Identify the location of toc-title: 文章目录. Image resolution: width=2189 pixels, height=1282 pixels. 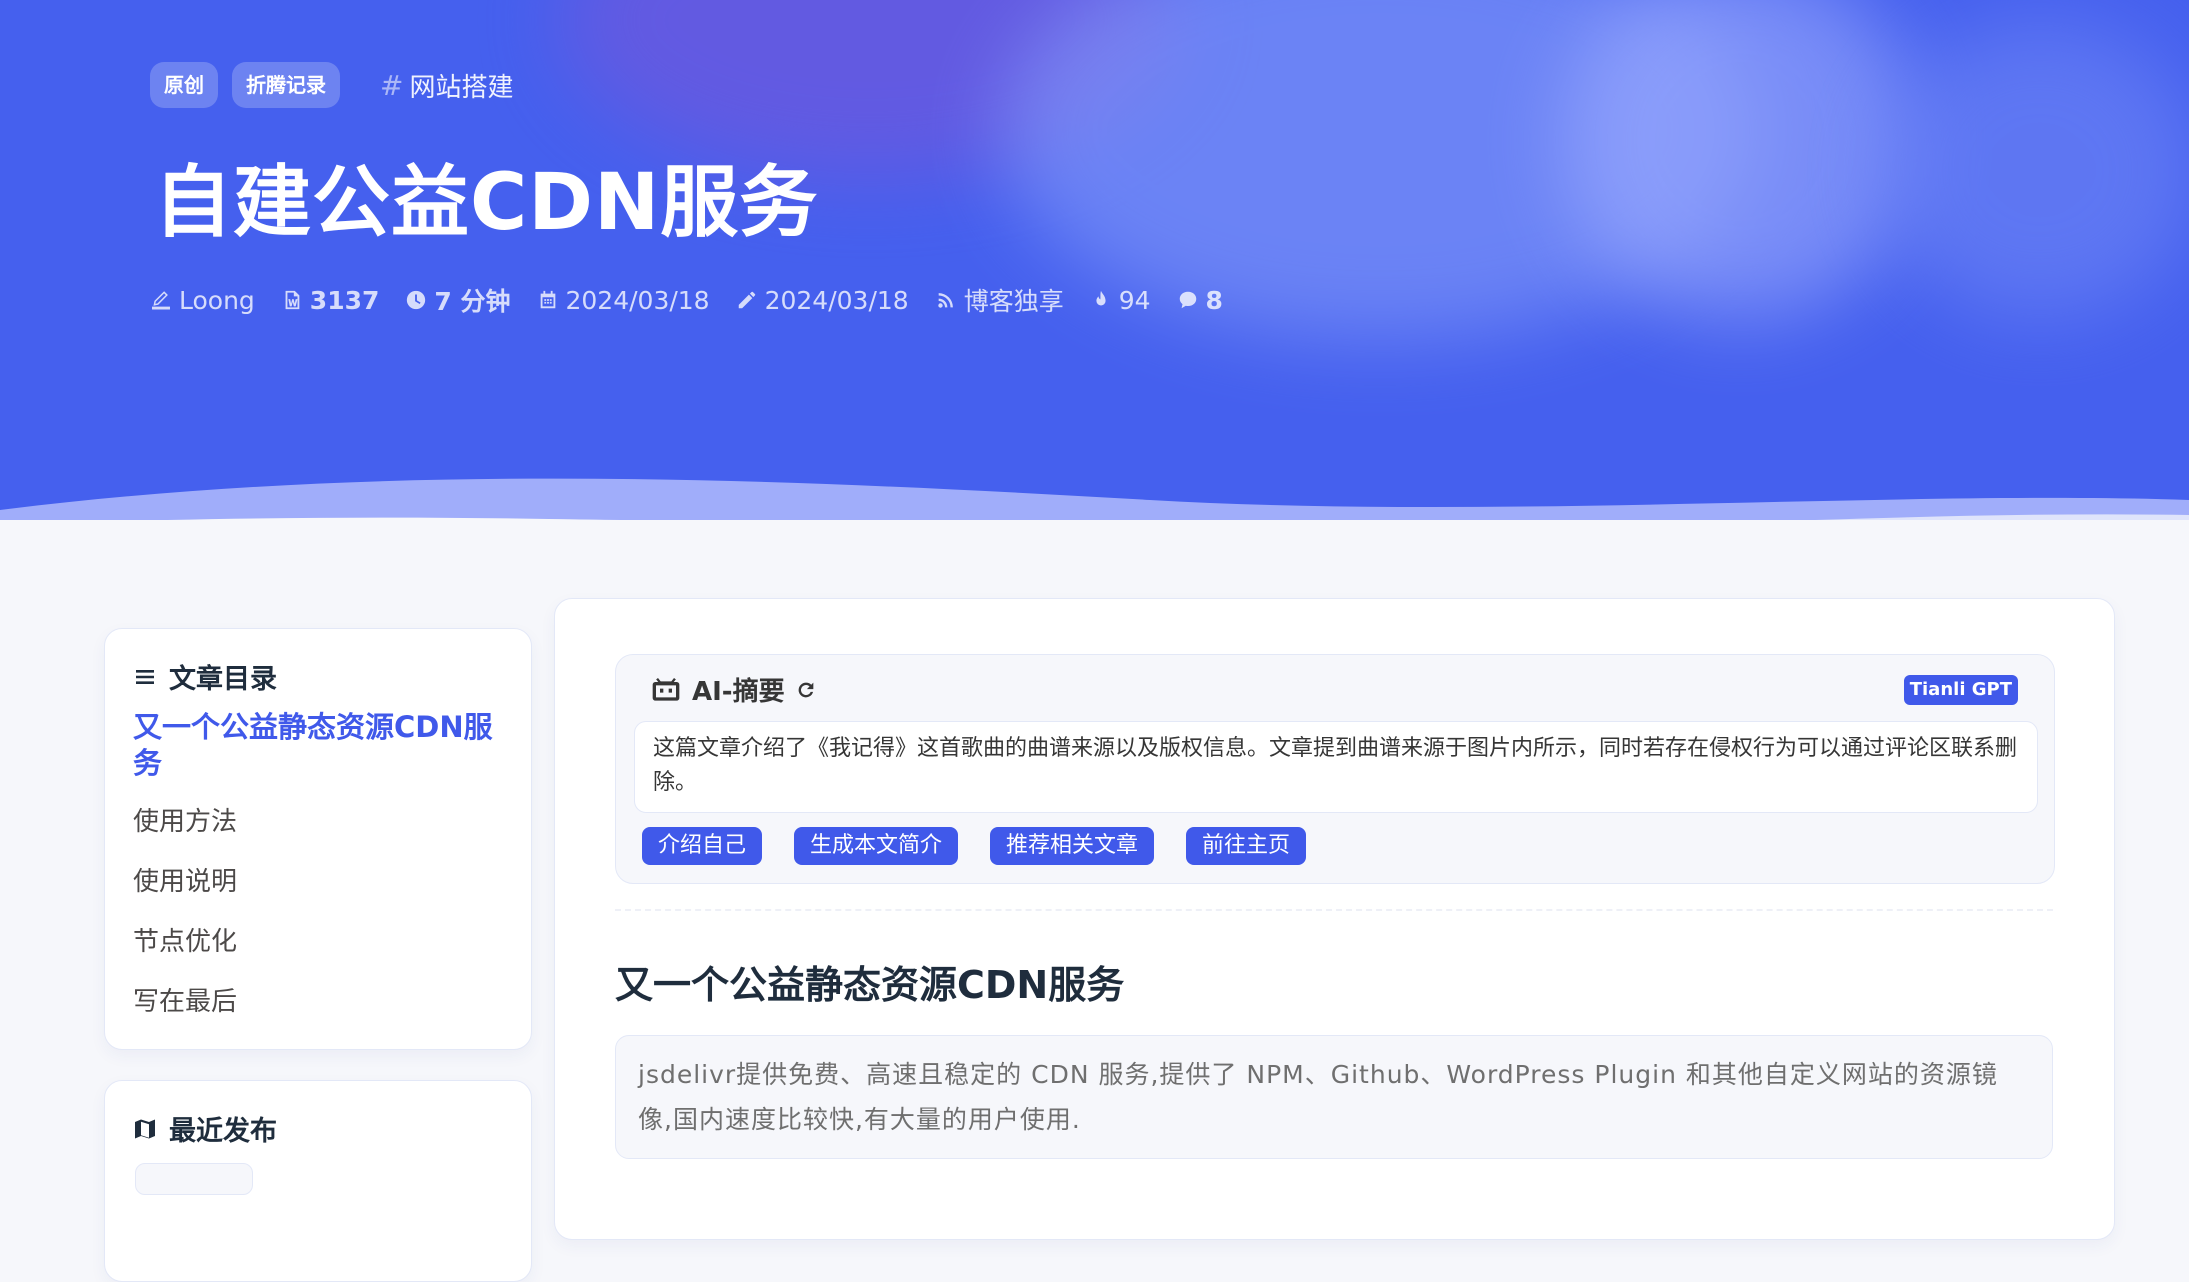
(223, 679).